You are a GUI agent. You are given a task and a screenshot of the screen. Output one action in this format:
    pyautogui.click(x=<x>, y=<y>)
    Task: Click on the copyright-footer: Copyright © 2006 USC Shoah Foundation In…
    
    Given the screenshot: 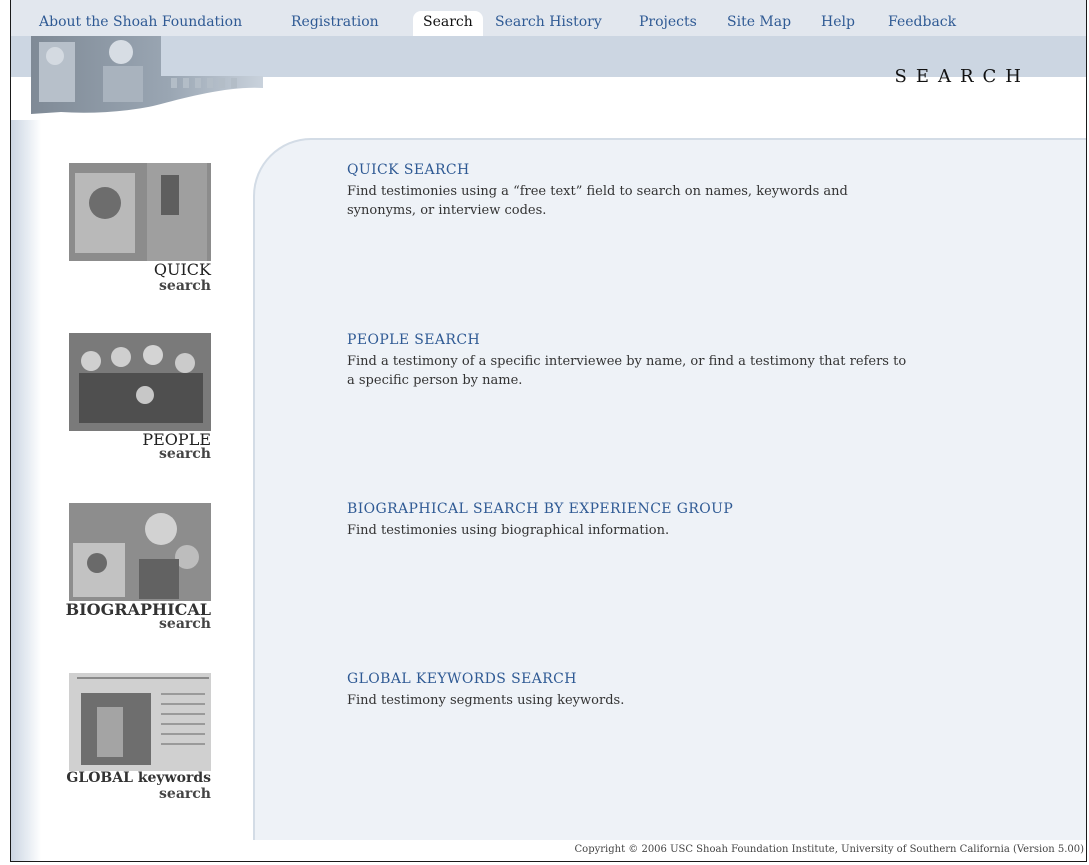 What is the action you would take?
    pyautogui.click(x=829, y=849)
    